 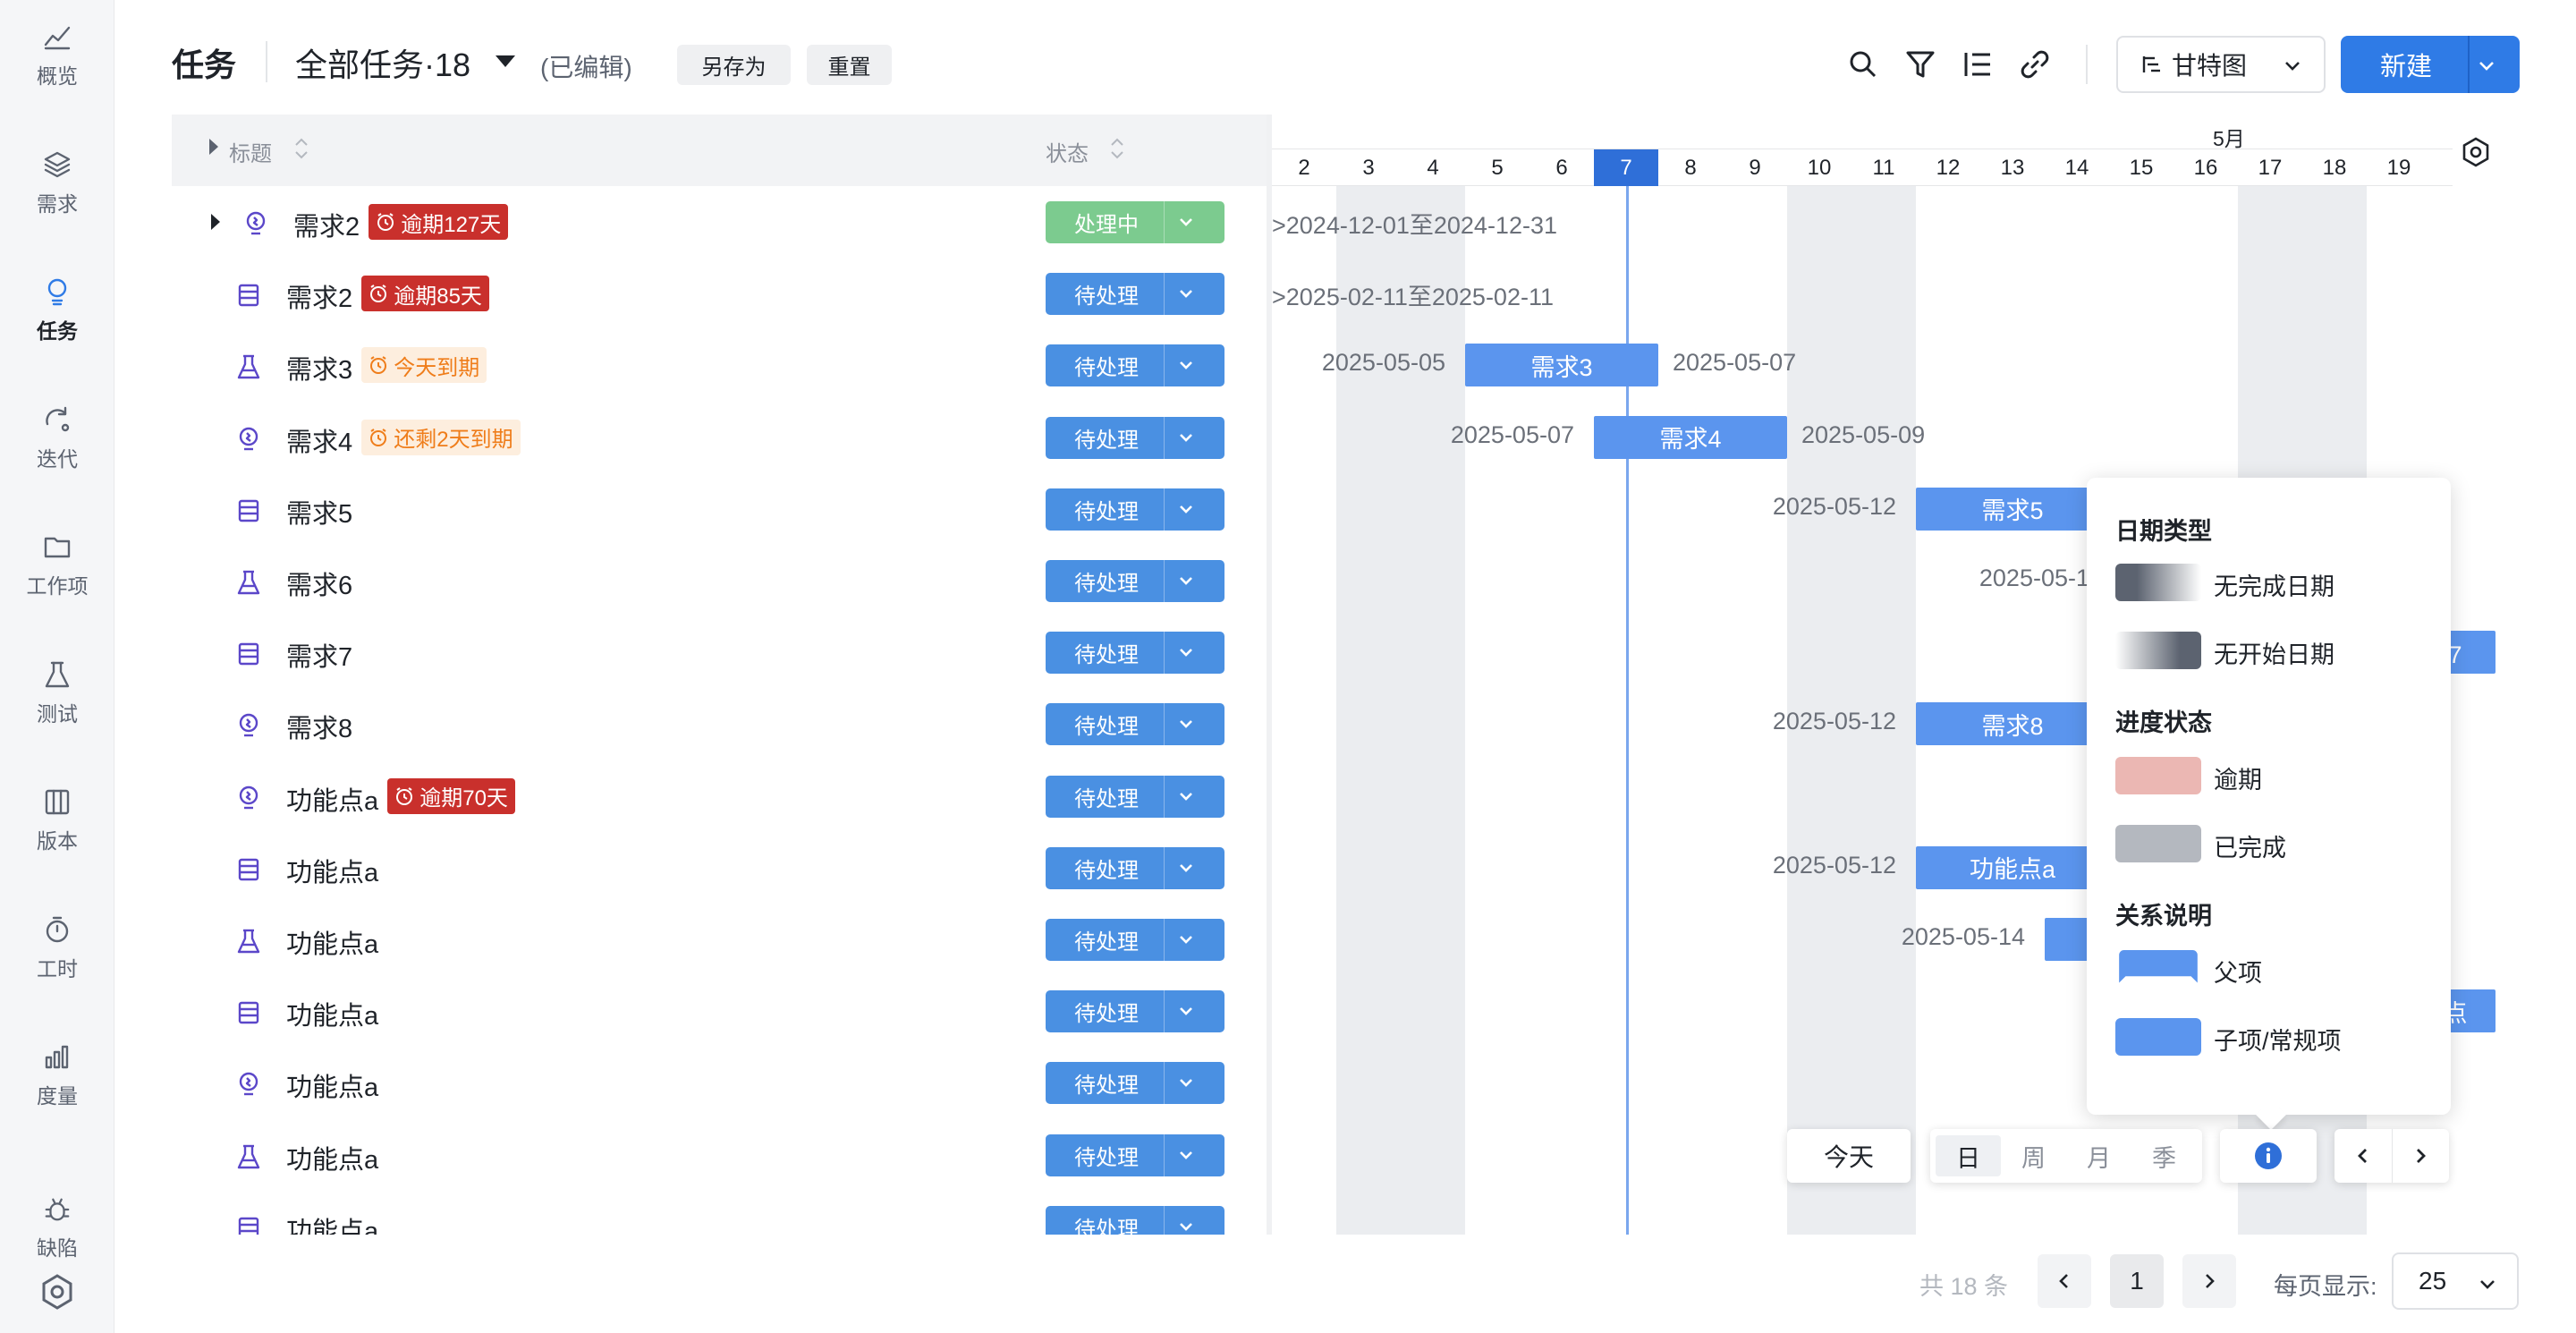 I want to click on table-row: 需求6 待处理, so click(x=719, y=580).